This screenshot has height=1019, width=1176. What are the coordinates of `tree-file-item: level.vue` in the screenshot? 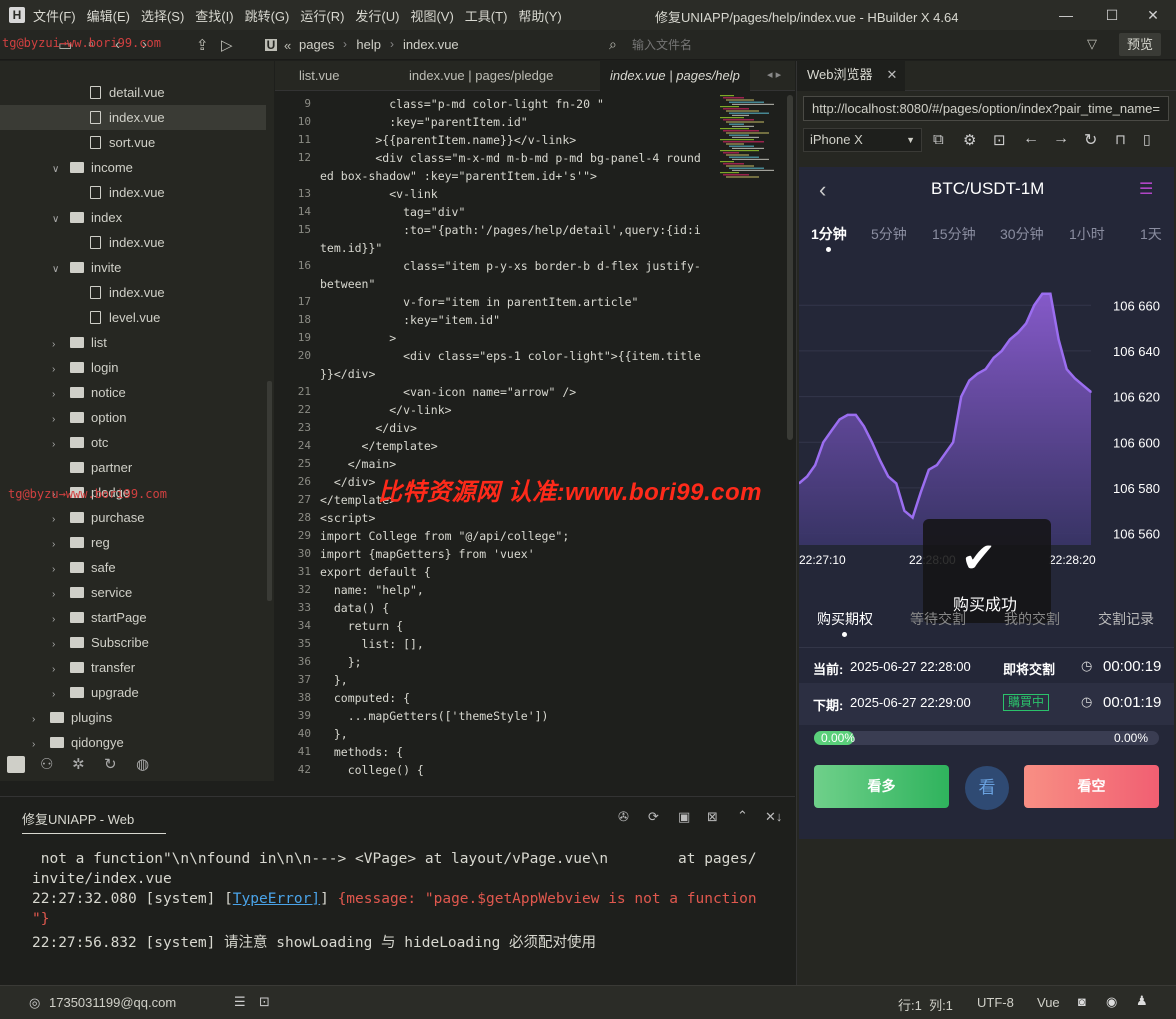 It's located at (133, 317).